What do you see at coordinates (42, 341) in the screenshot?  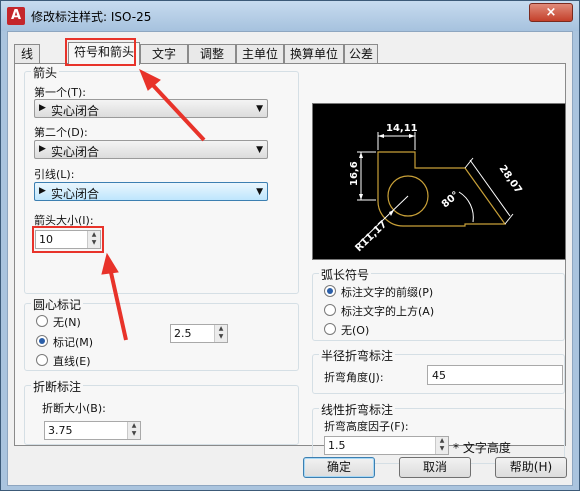 I see `center-mark-radio` at bounding box center [42, 341].